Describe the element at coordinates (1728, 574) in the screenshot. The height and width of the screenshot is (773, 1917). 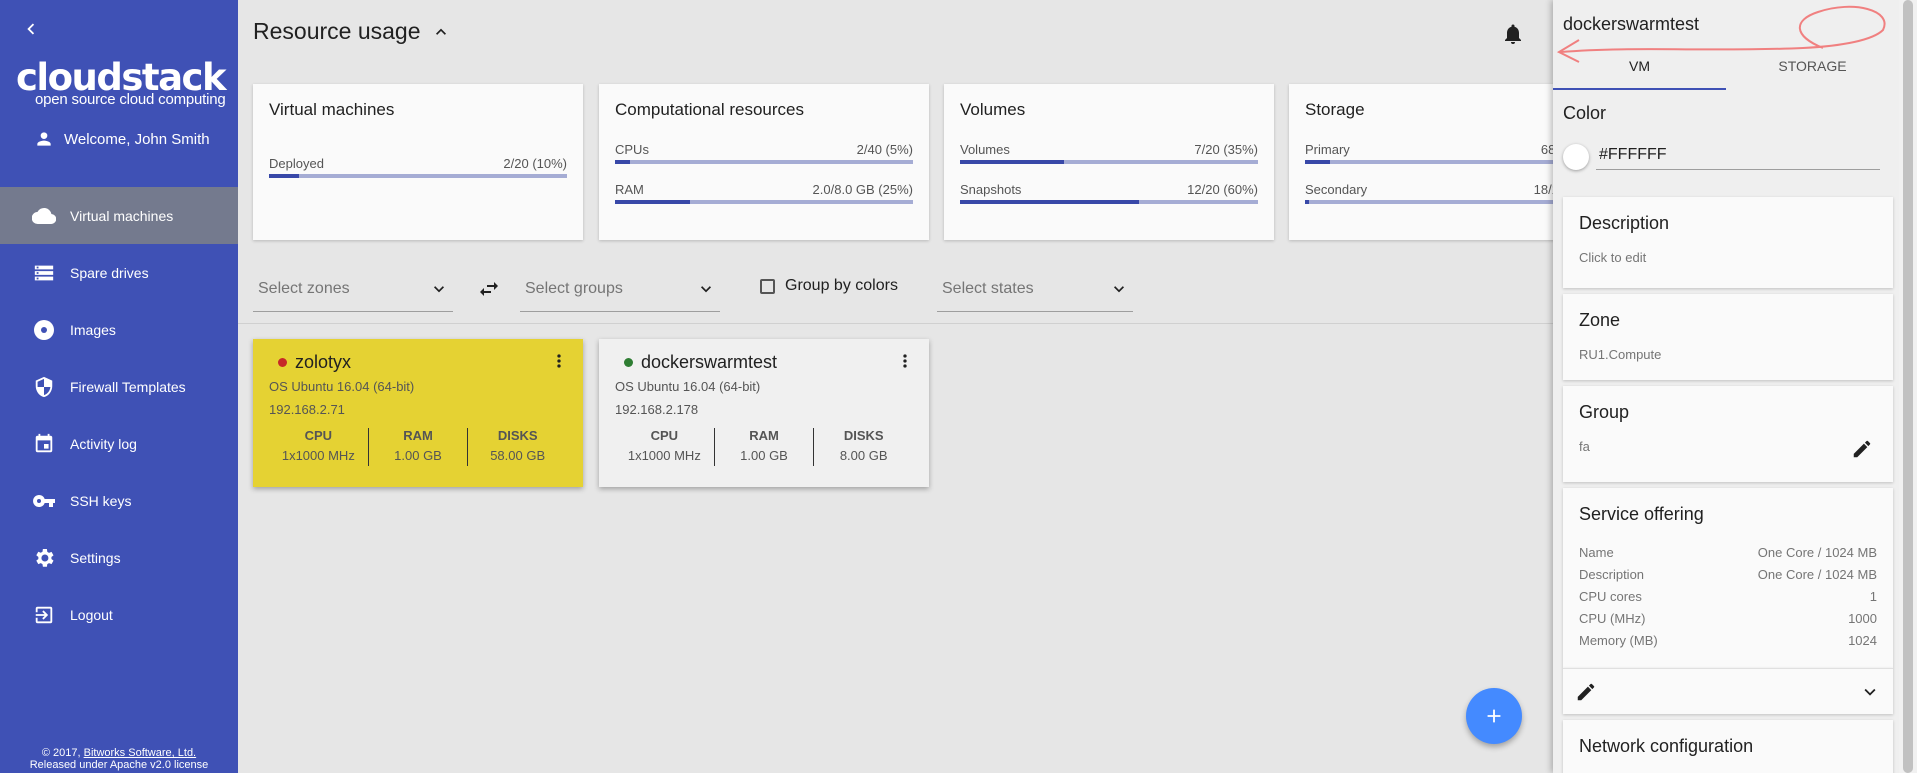
I see `table-row: Description One Core / 1024 MB` at that location.